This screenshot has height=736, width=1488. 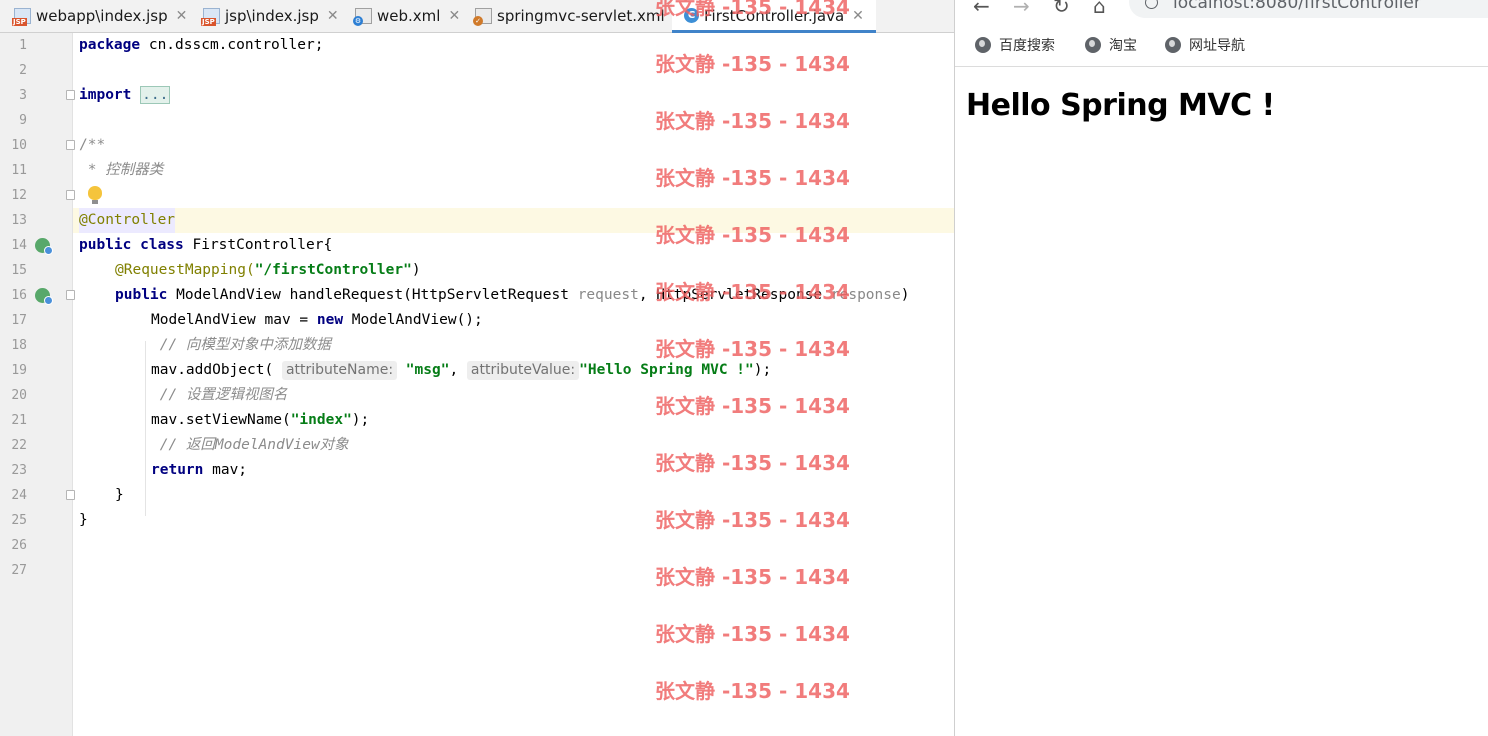 I want to click on line-number: 10, so click(x=19, y=145).